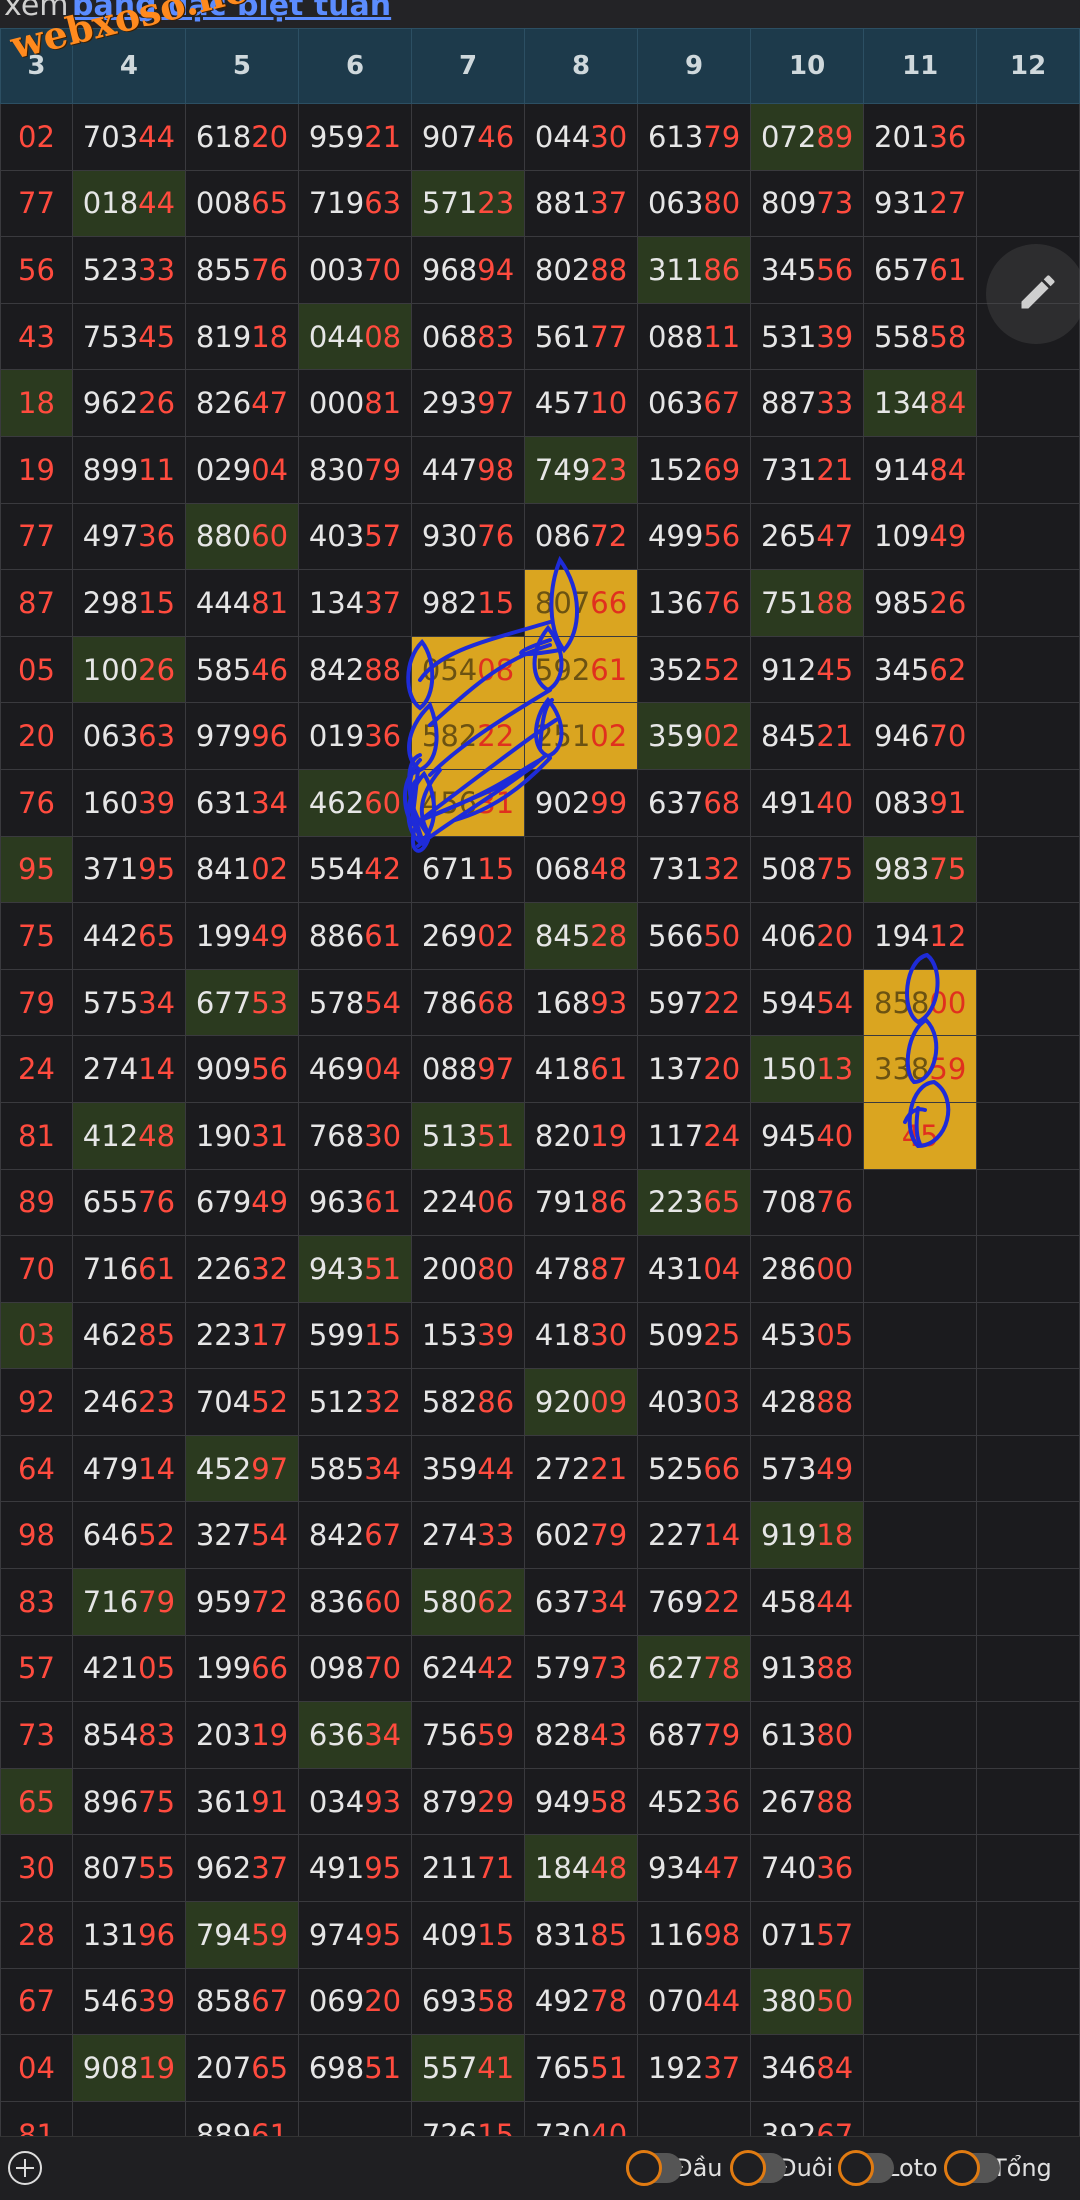 This screenshot has width=1080, height=2200. Describe the element at coordinates (355, 1735) in the screenshot. I see `result-cell: 63634` at that location.